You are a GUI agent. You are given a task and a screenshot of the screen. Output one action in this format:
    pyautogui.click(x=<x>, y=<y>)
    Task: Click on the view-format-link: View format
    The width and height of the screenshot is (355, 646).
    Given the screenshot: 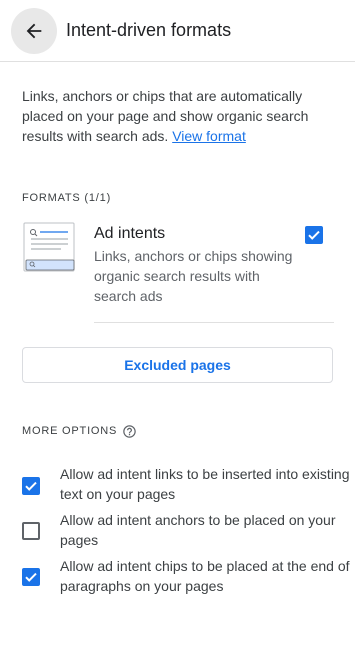 What is the action you would take?
    pyautogui.click(x=209, y=136)
    